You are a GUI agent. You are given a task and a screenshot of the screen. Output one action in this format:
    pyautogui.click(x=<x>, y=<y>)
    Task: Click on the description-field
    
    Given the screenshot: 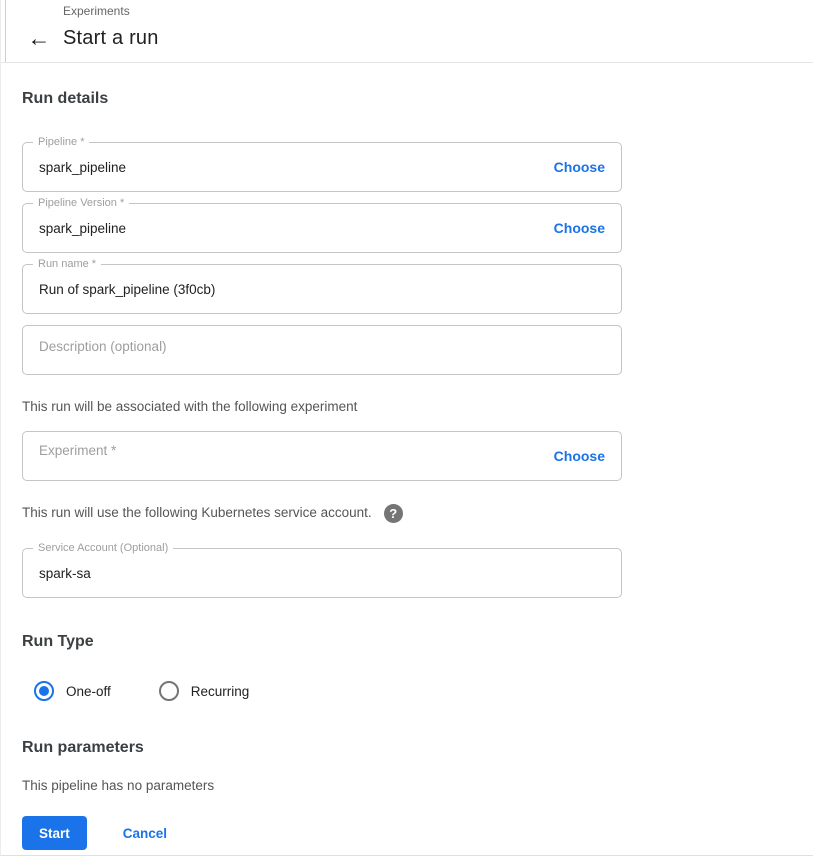 What is the action you would take?
    pyautogui.click(x=322, y=350)
    